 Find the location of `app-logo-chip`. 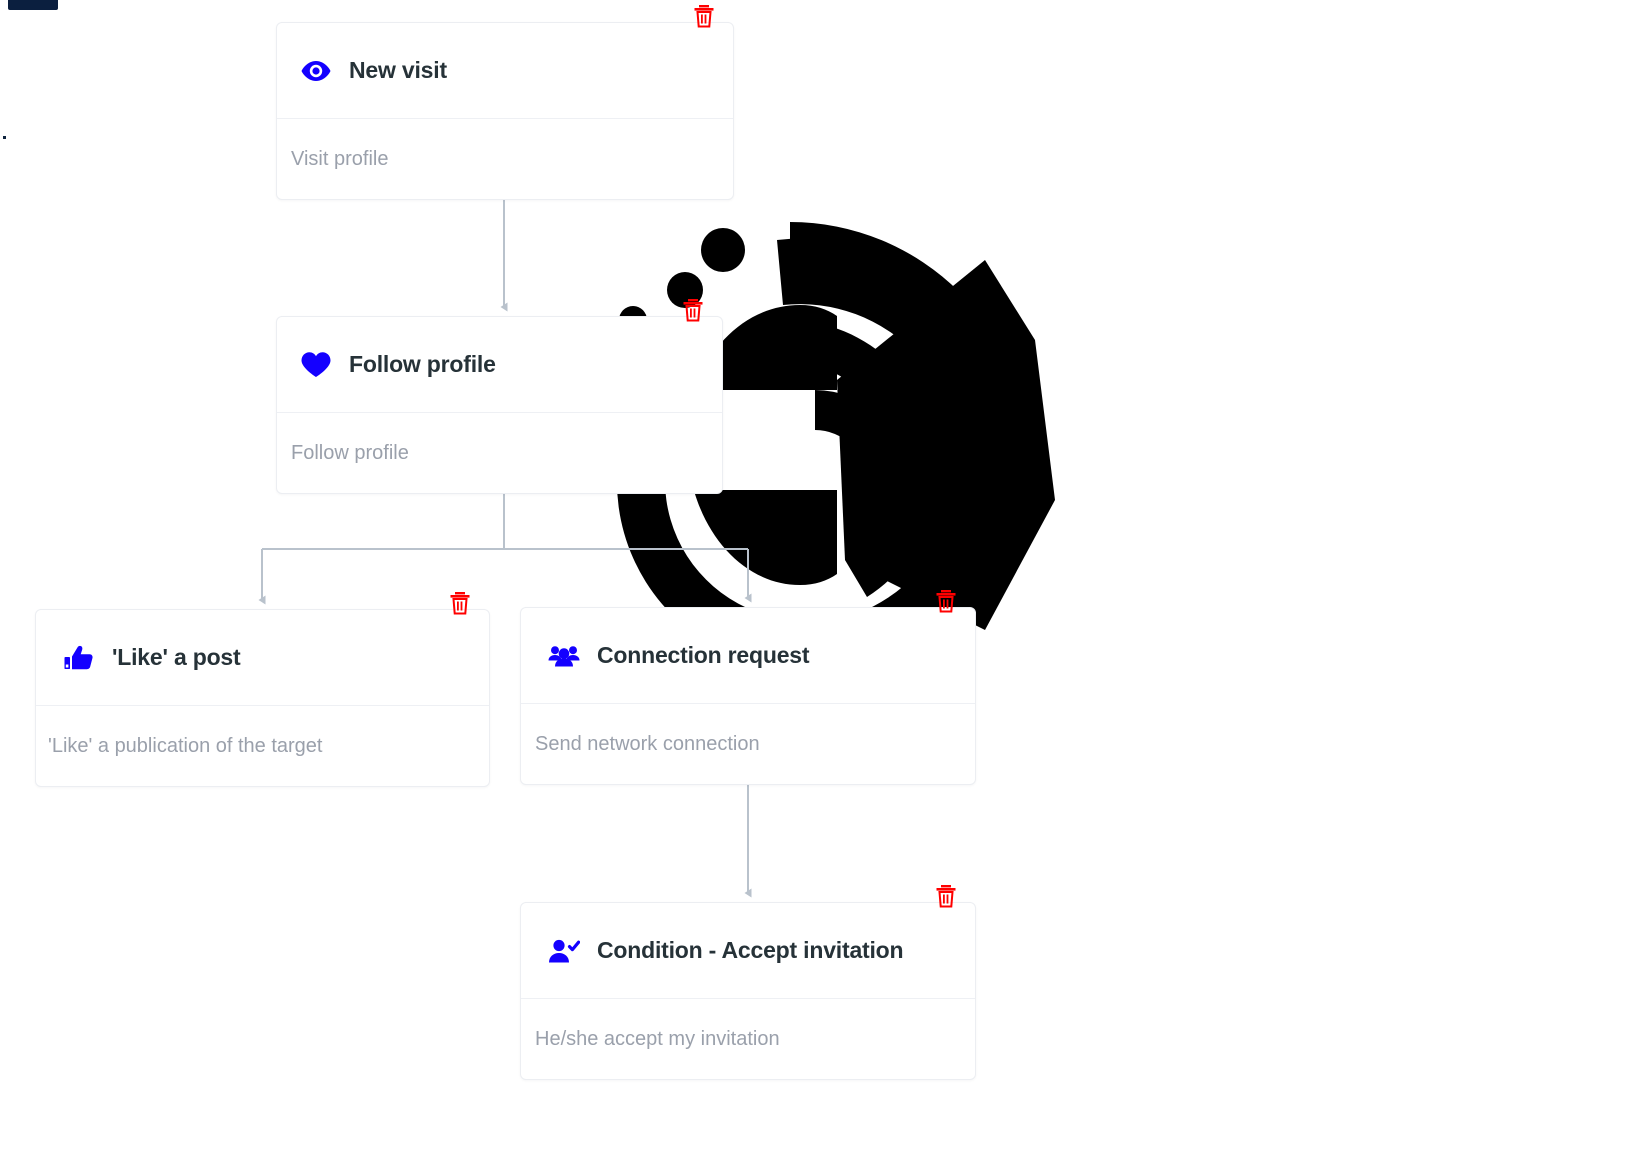

app-logo-chip is located at coordinates (33, 5).